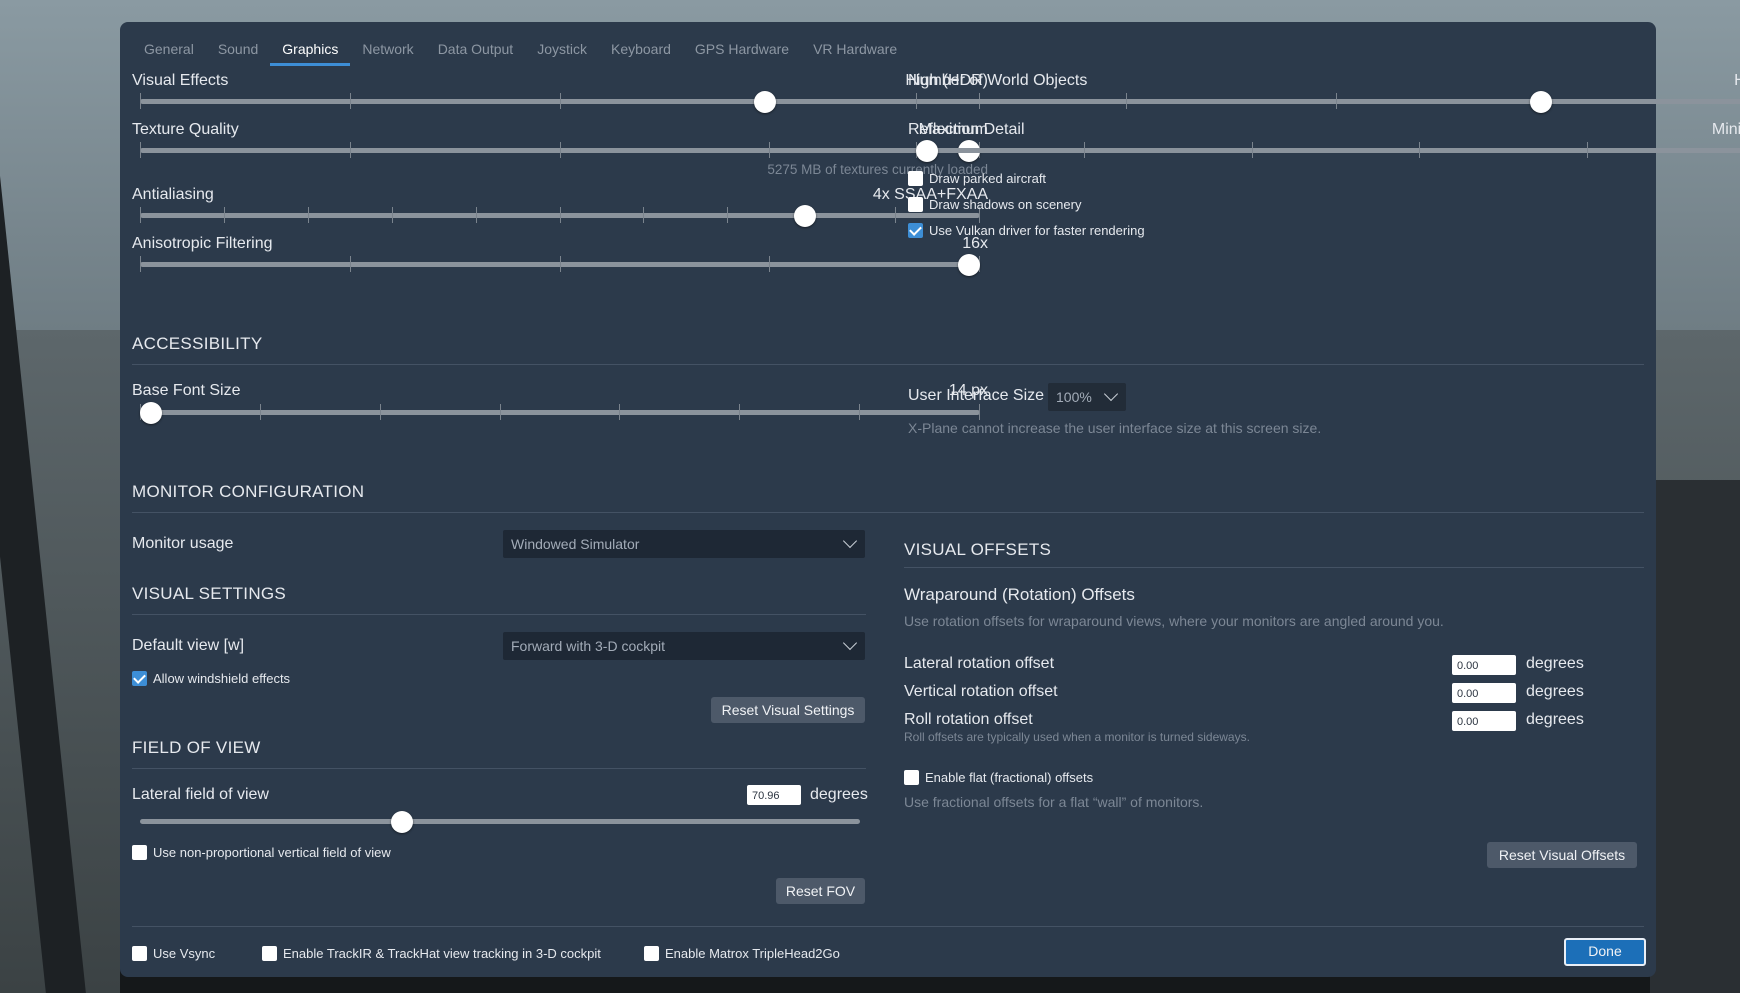 Image resolution: width=1740 pixels, height=993 pixels. I want to click on ui-size-dropdown: 100%, so click(1087, 397).